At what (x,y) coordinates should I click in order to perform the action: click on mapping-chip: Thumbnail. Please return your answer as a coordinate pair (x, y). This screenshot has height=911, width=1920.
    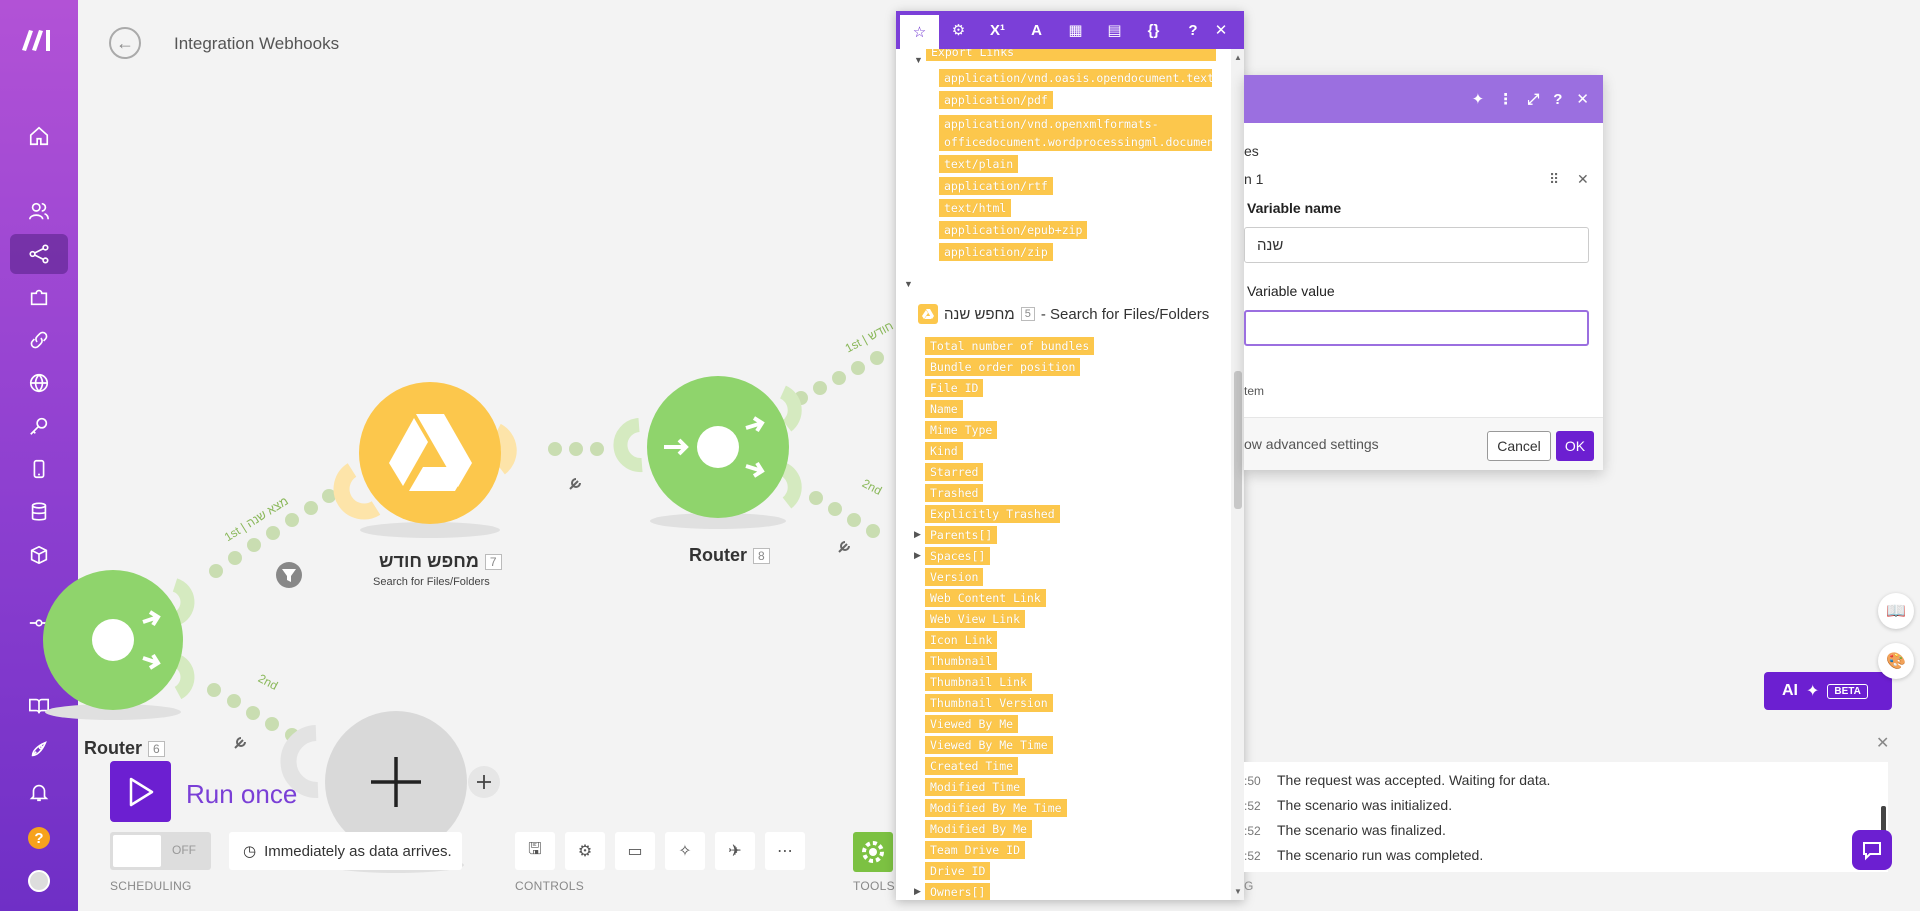
    Looking at the image, I should click on (961, 661).